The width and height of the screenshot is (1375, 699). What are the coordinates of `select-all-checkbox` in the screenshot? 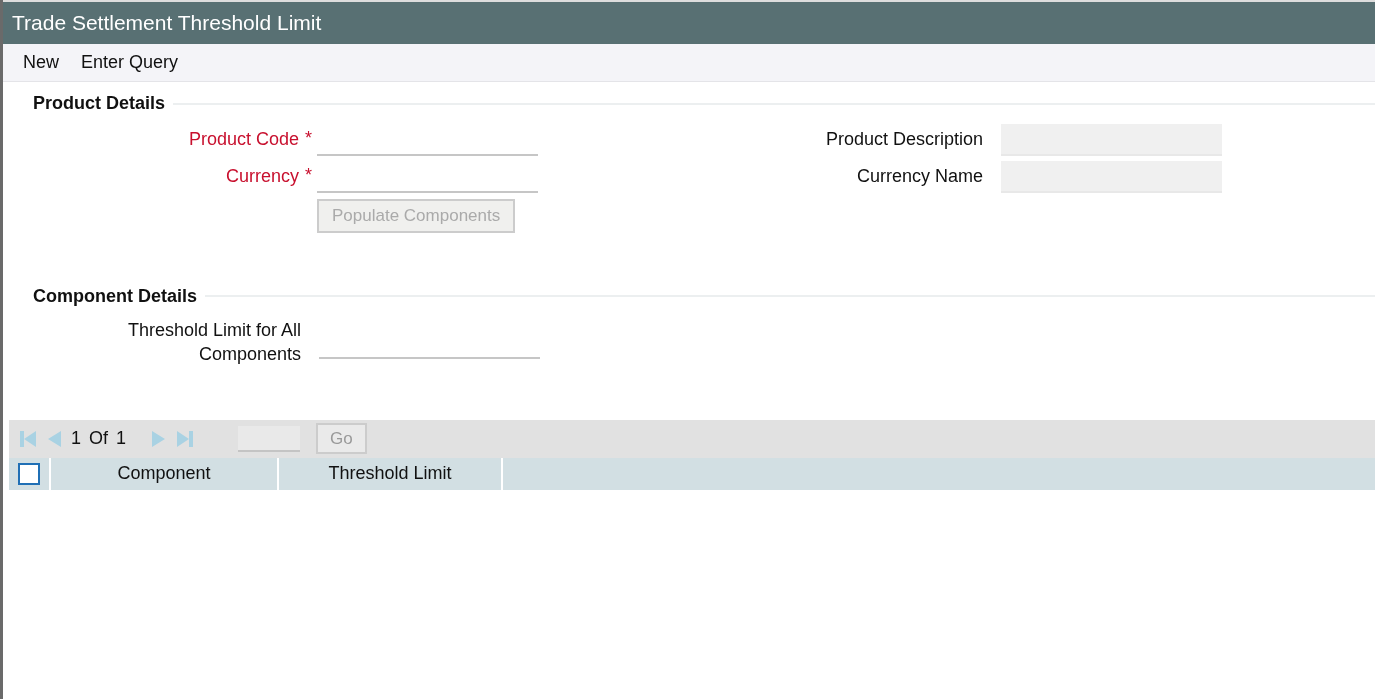 It's located at (29, 473).